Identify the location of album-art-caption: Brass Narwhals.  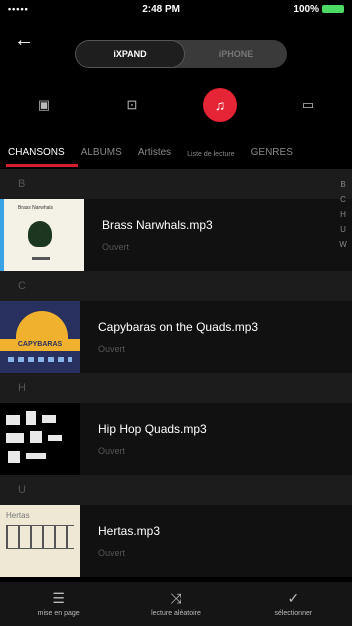
(36, 208).